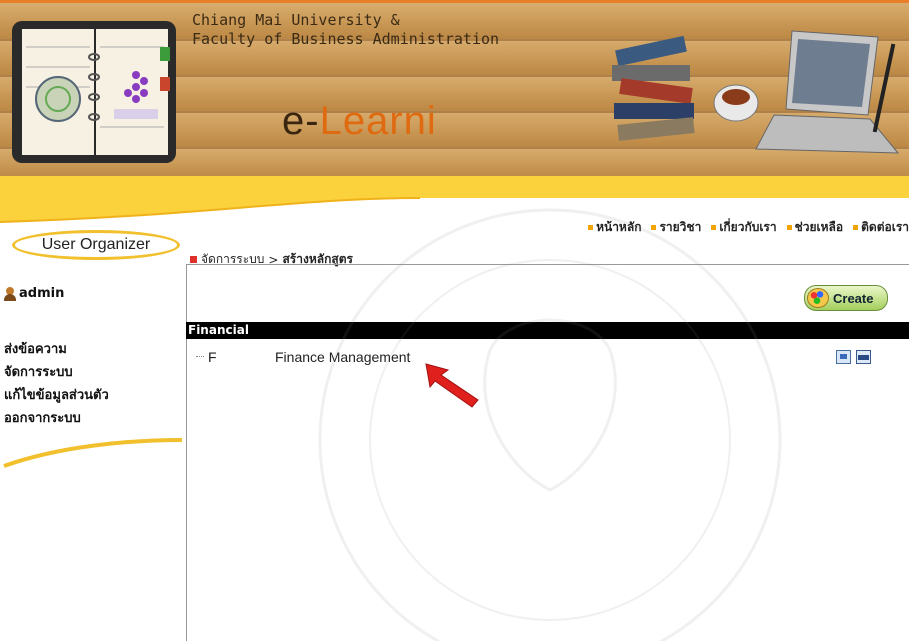 This screenshot has height=641, width=909. I want to click on nav-help: ช่วยเหลือ, so click(814, 227).